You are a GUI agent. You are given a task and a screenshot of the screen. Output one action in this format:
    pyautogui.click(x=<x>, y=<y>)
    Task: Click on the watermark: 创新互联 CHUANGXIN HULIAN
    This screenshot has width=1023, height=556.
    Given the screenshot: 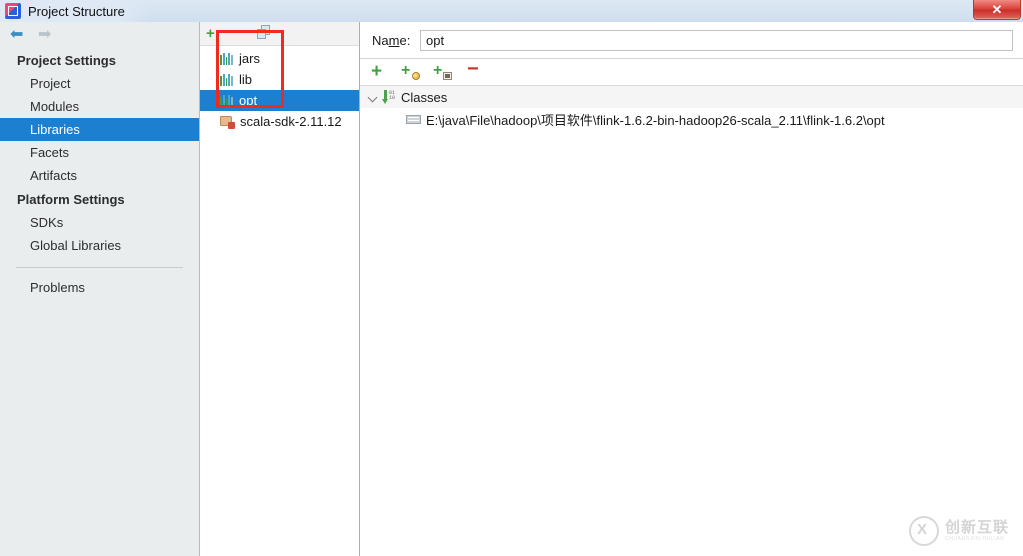 What is the action you would take?
    pyautogui.click(x=958, y=531)
    